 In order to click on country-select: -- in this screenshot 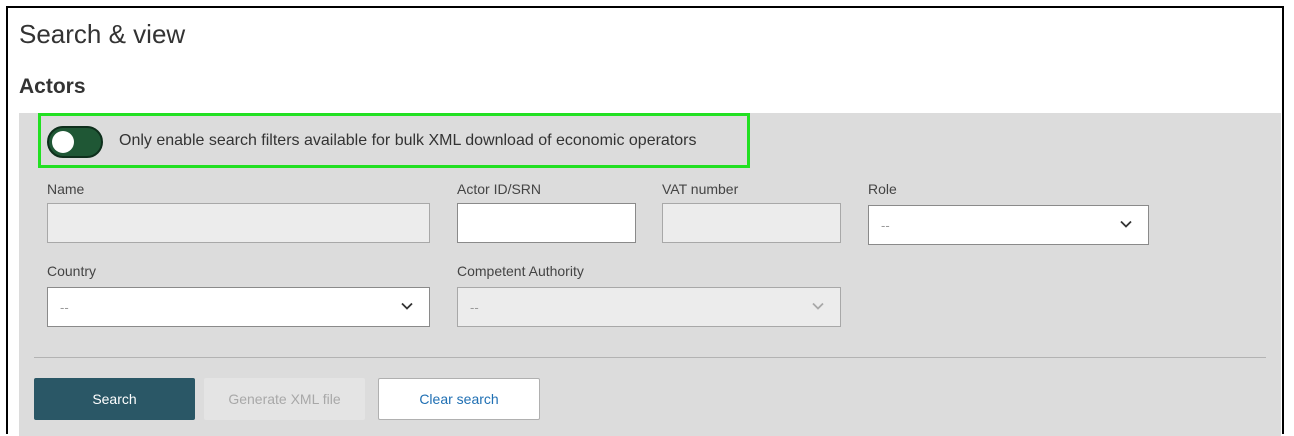, I will do `click(238, 307)`.